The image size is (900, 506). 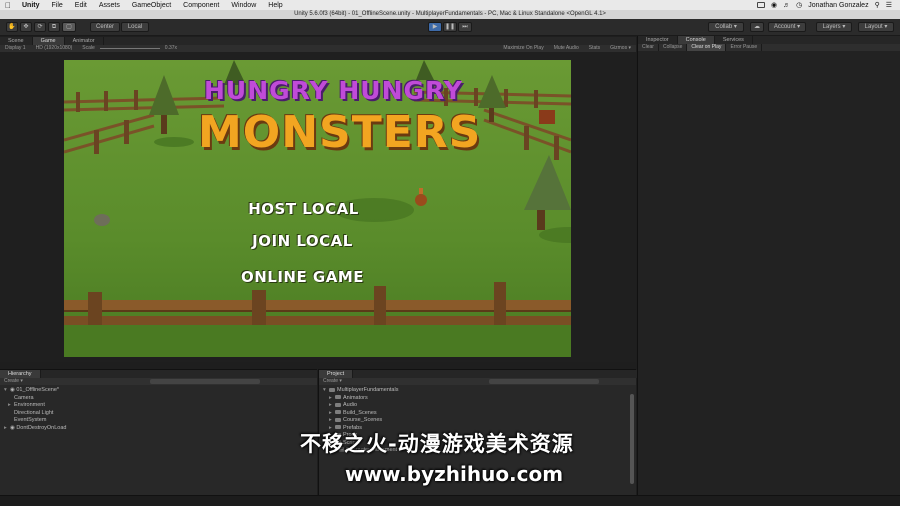 What do you see at coordinates (648, 47) in the screenshot?
I see `console-clear-button: Clear` at bounding box center [648, 47].